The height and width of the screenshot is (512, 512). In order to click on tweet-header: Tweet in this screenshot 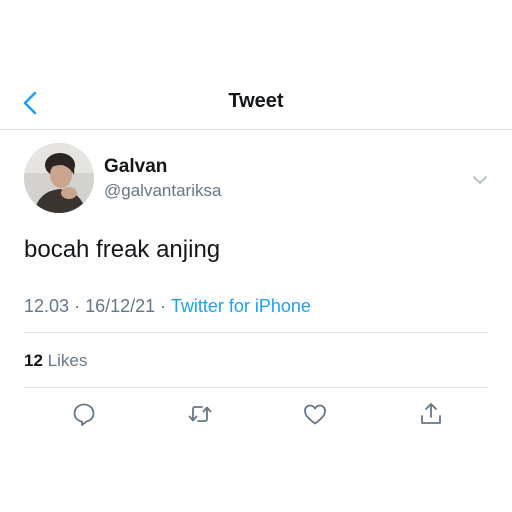, I will do `click(256, 104)`.